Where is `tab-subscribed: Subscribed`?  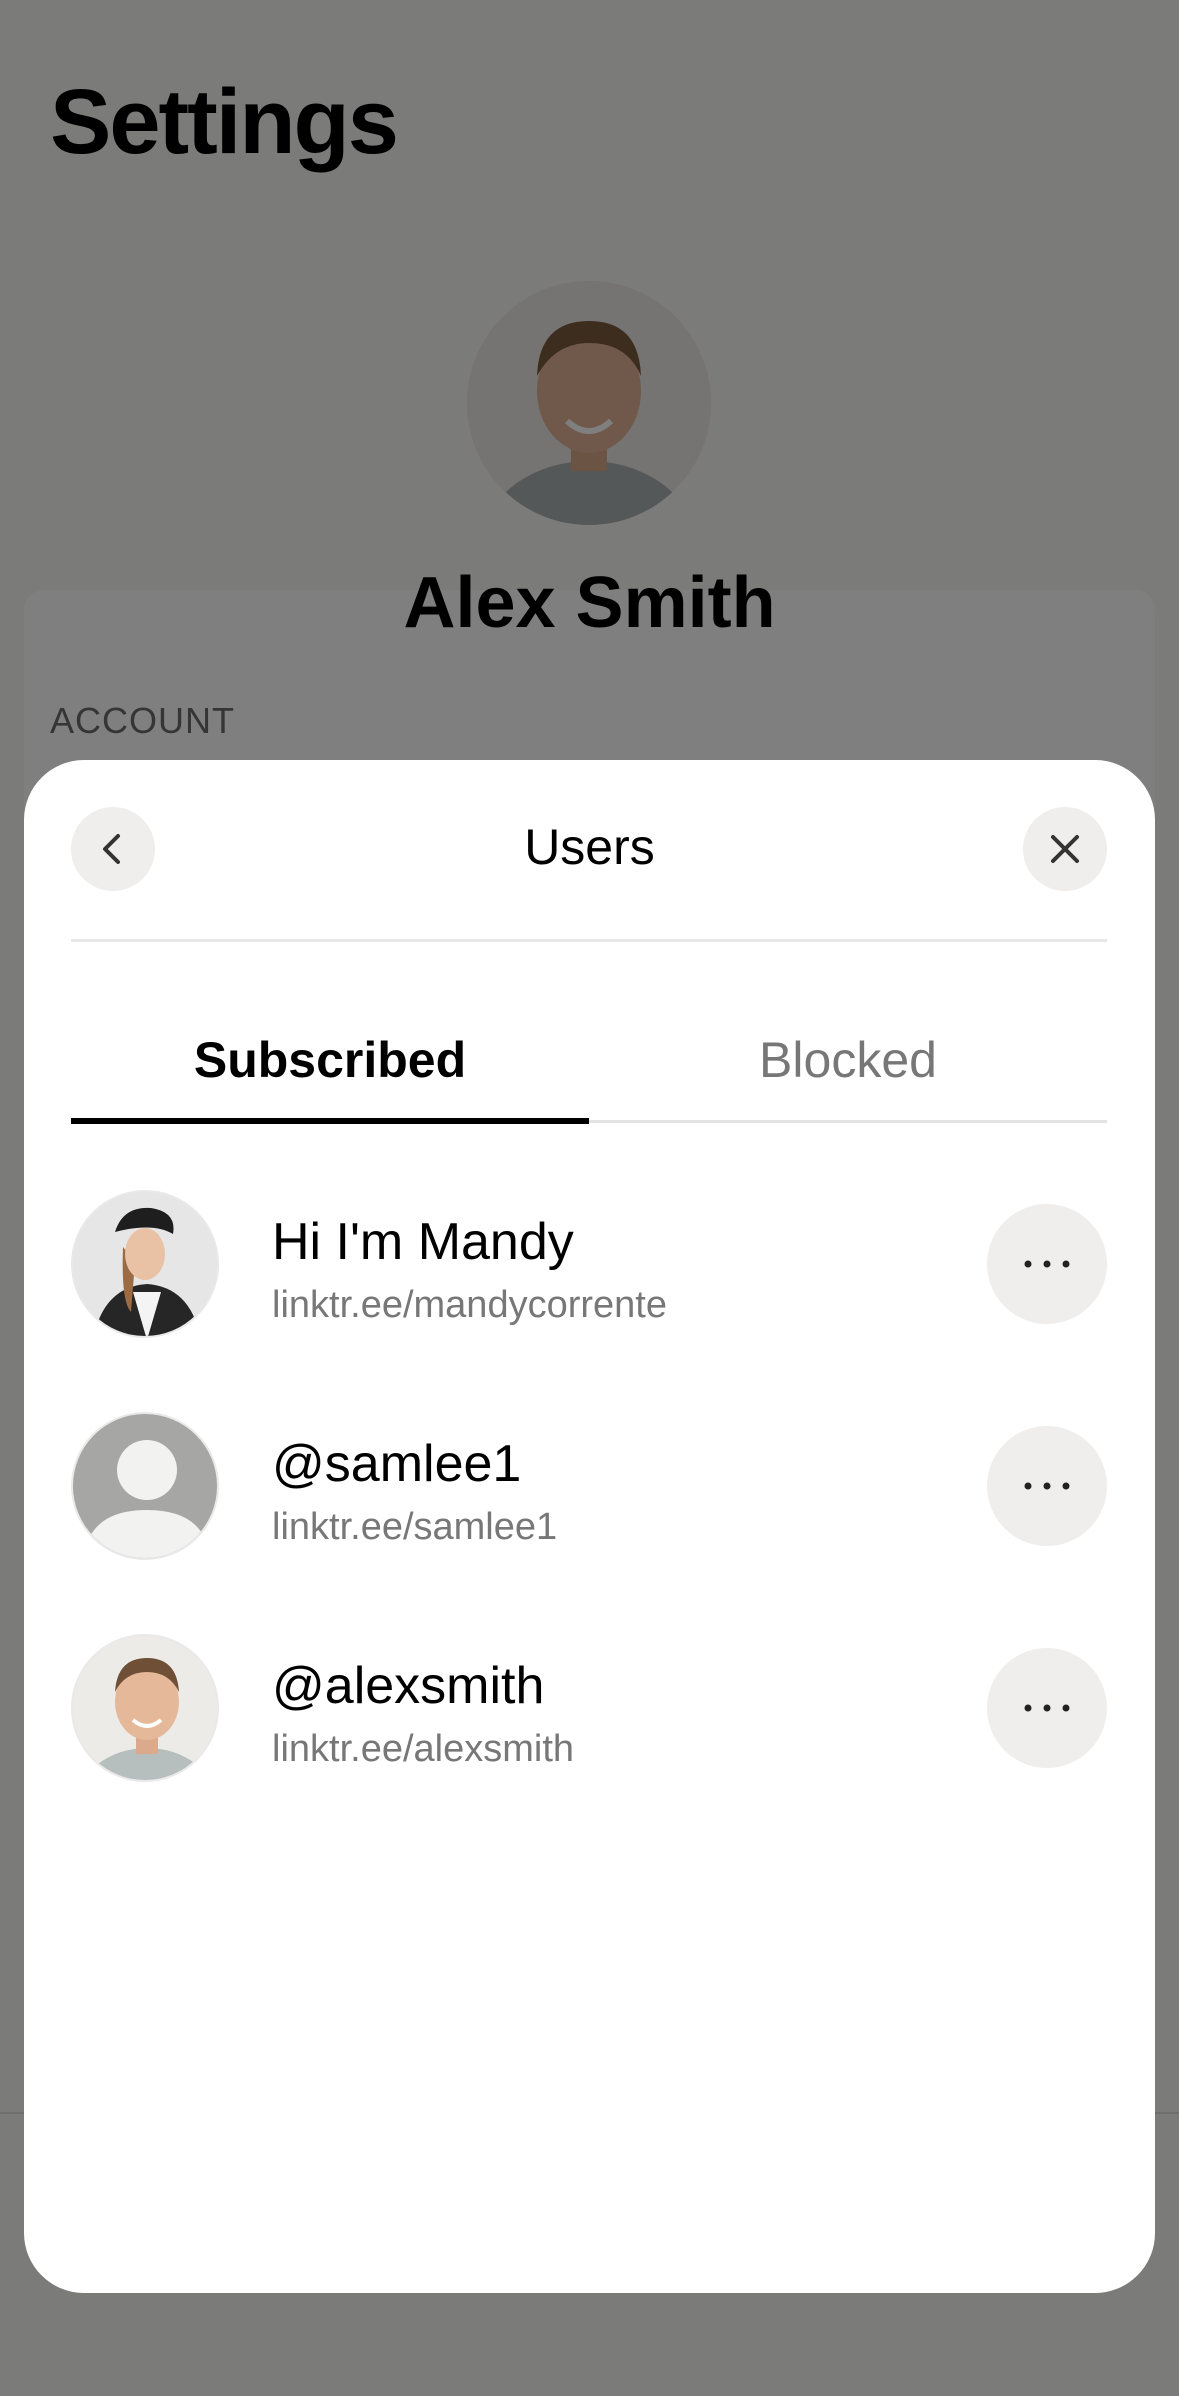
tab-subscribed: Subscribed is located at coordinates (330, 1060).